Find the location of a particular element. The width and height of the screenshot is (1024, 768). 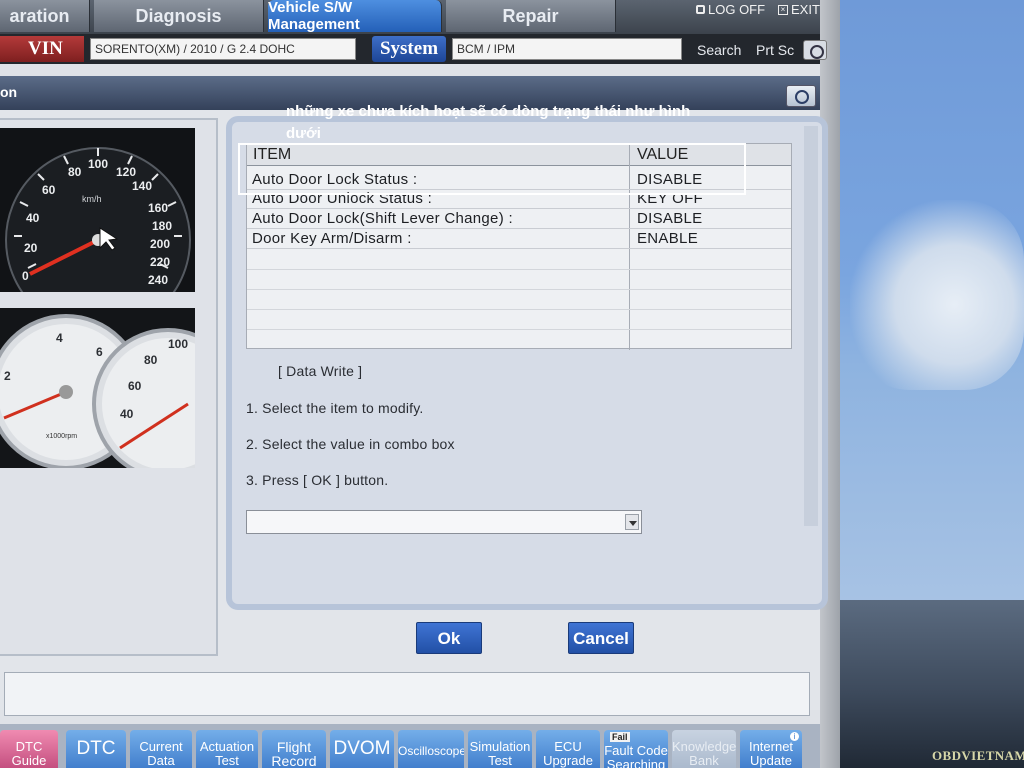

speed-tick-80: 80 is located at coordinates (75, 172).